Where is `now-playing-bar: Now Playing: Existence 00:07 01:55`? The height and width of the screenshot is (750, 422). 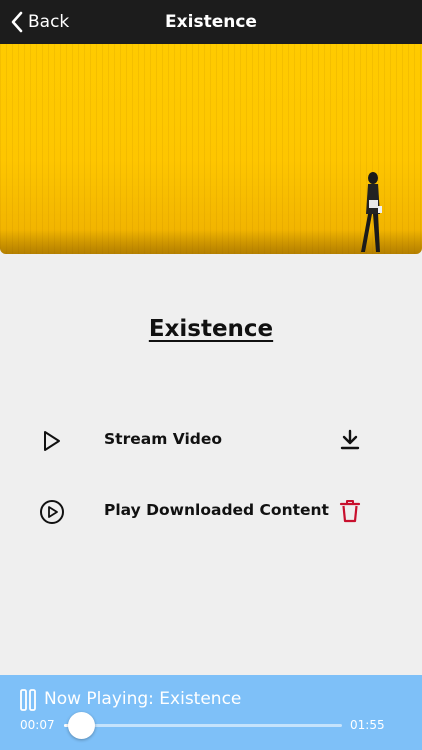 now-playing-bar: Now Playing: Existence 00:07 01:55 is located at coordinates (211, 712).